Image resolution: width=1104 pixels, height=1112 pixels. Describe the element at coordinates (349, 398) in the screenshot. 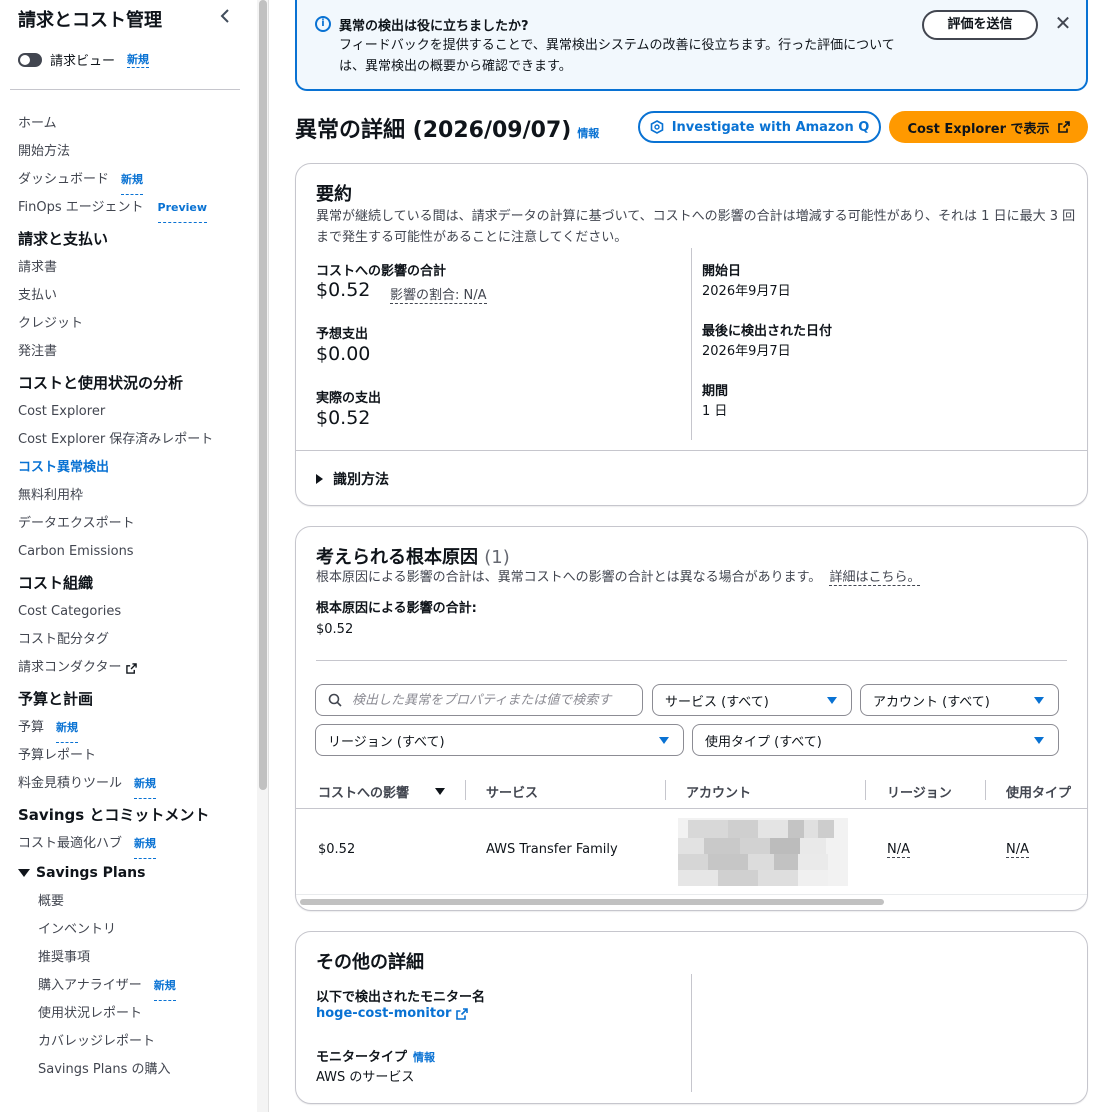

I see `actual-spend-label: 実際の支出` at that location.